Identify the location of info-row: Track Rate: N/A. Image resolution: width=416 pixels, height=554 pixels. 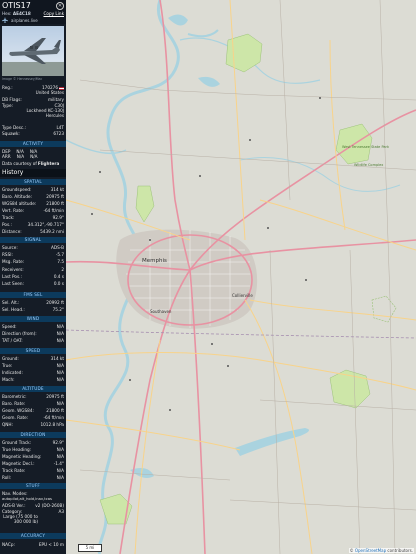
(33, 470).